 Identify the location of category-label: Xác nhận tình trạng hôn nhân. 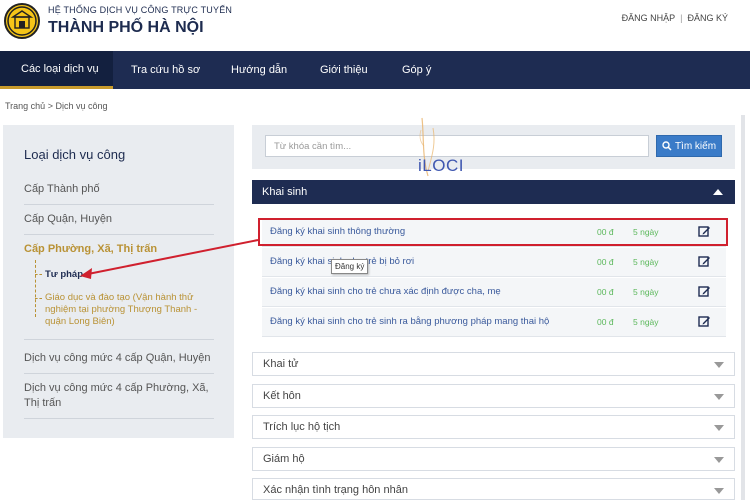
(335, 490).